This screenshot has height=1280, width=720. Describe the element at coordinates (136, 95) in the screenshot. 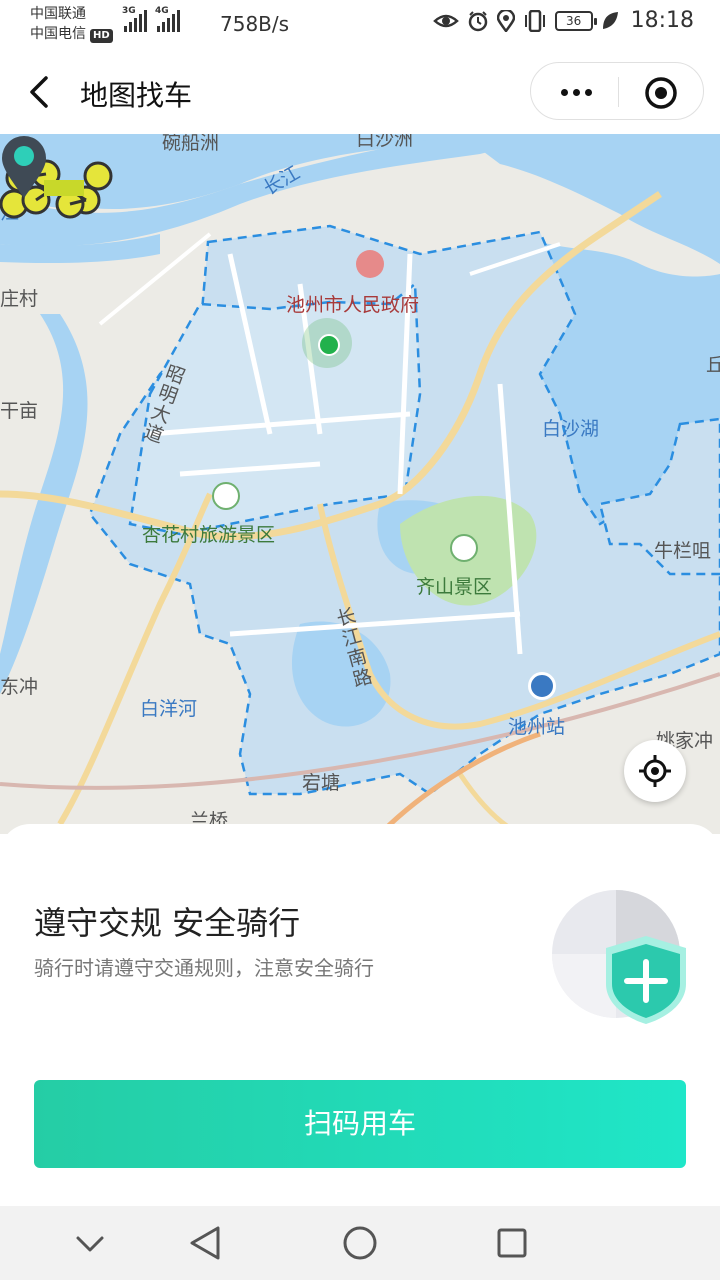

I see `page-title: 地图找车` at that location.